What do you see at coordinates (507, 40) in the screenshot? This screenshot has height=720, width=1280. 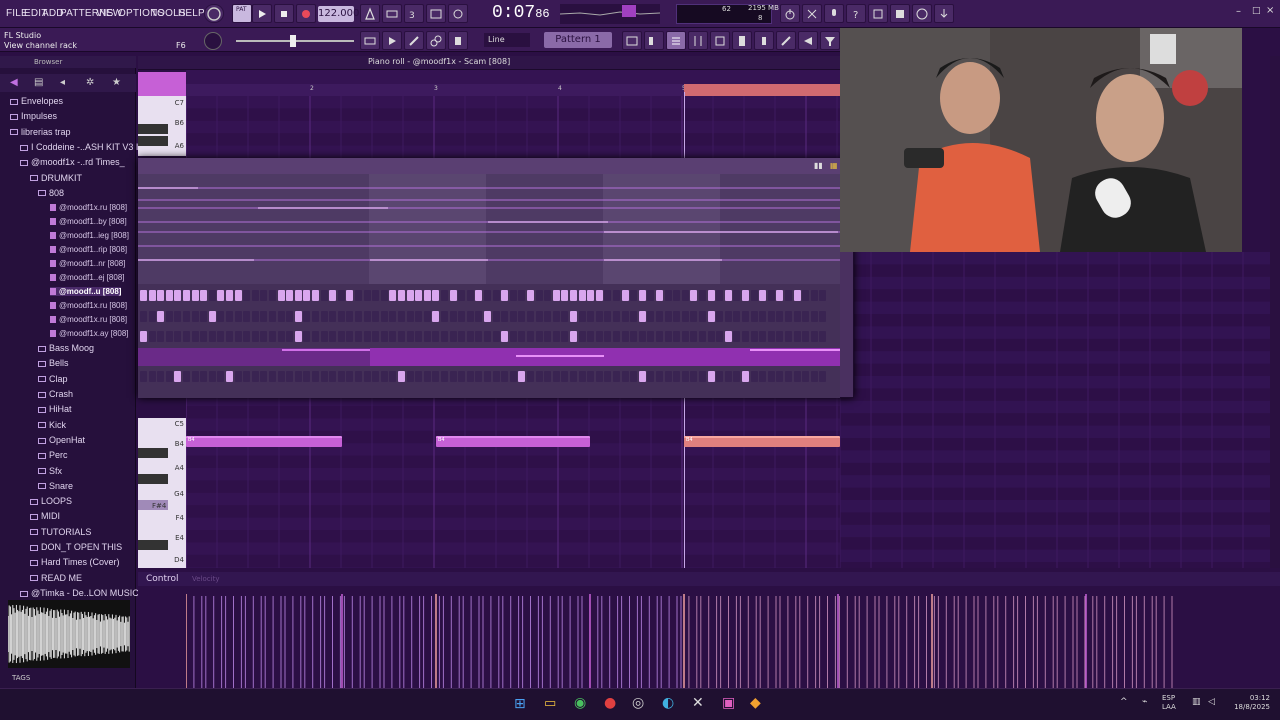 I see `snap-select: Line` at bounding box center [507, 40].